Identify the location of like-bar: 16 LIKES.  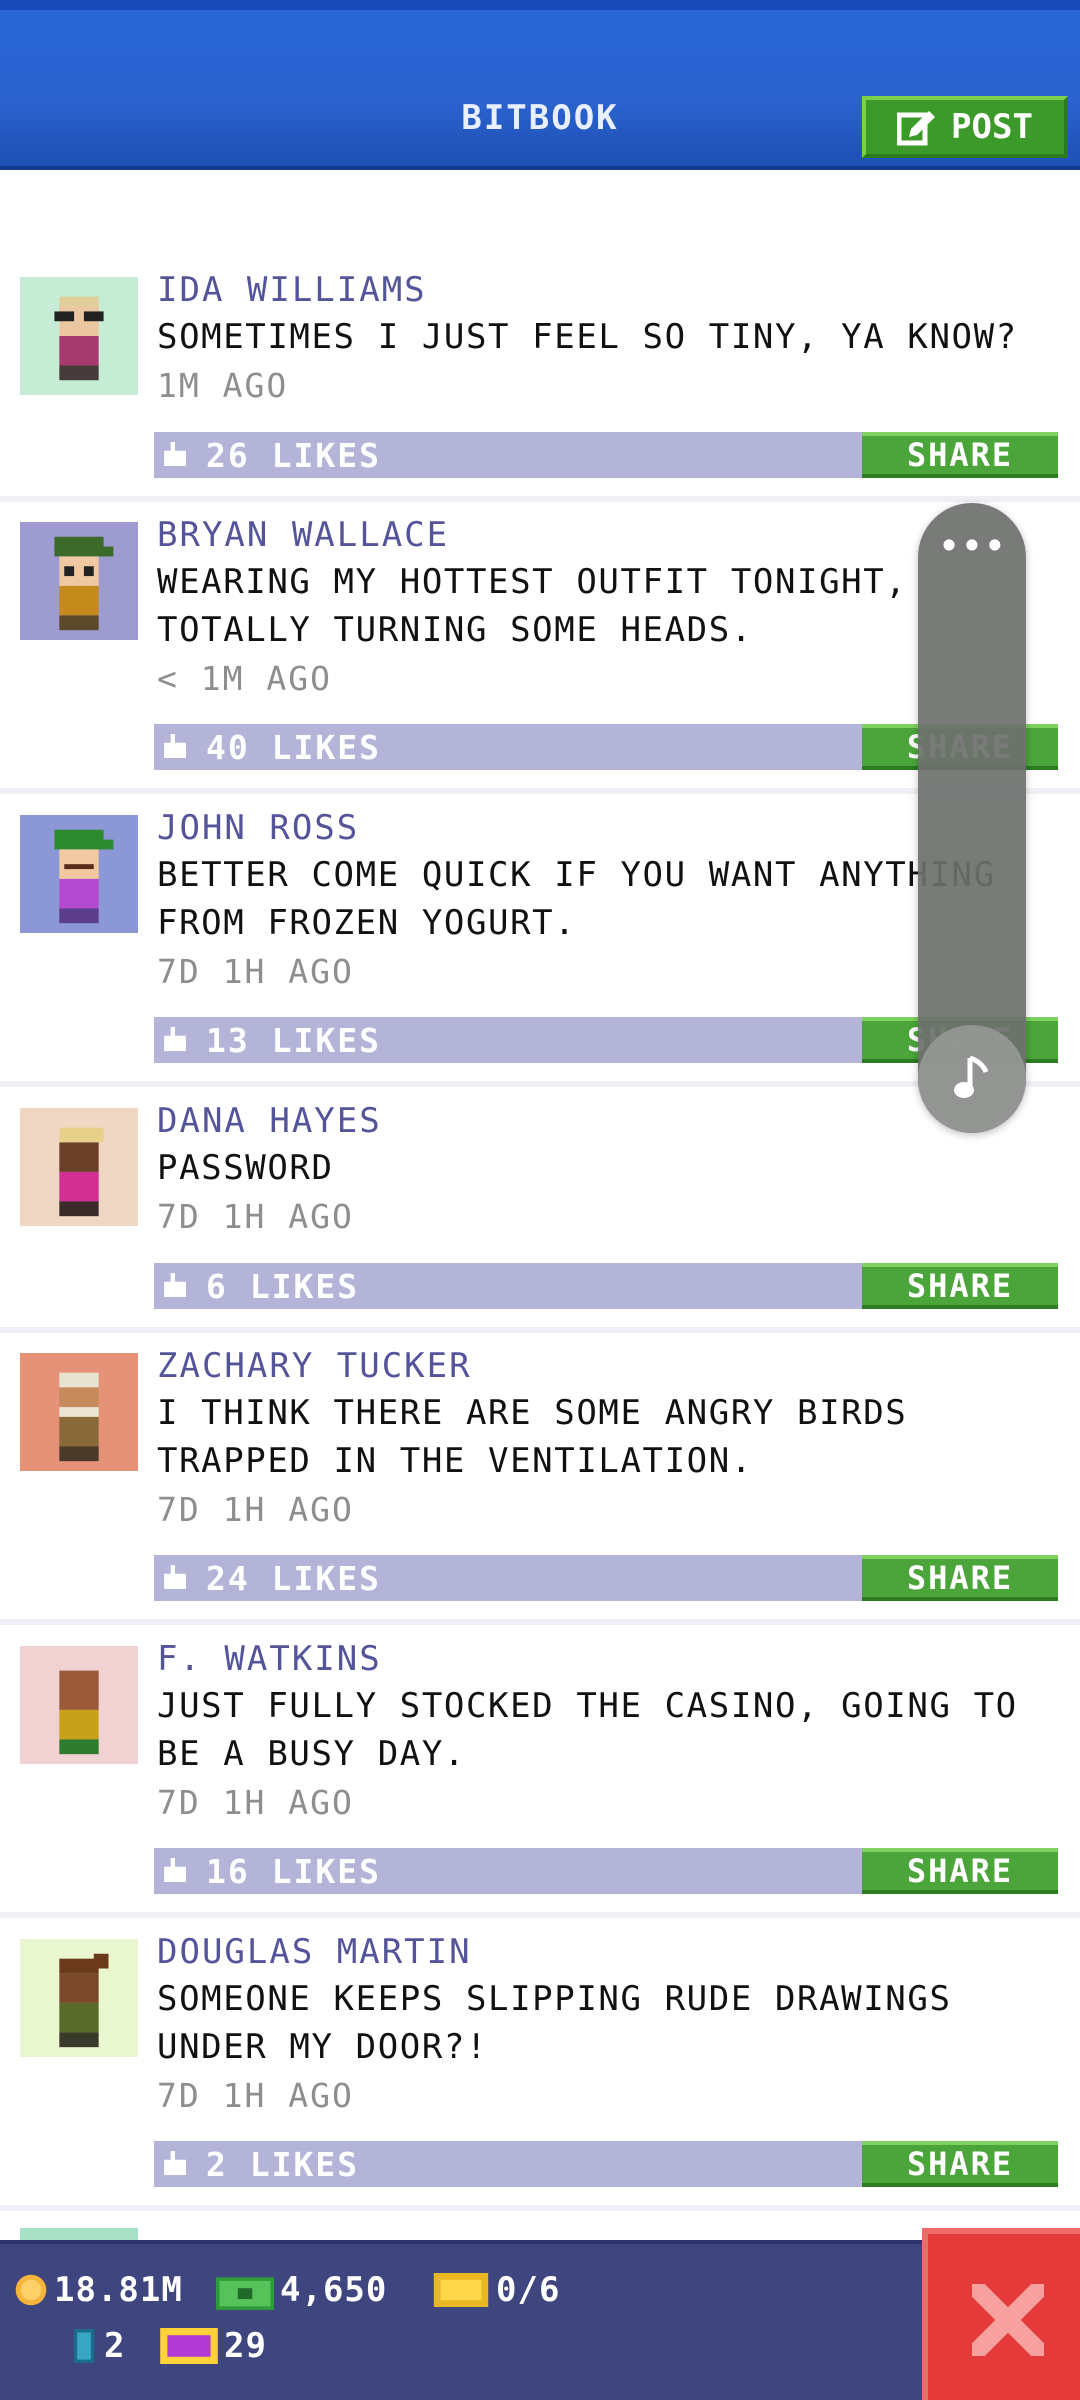
(509, 1871).